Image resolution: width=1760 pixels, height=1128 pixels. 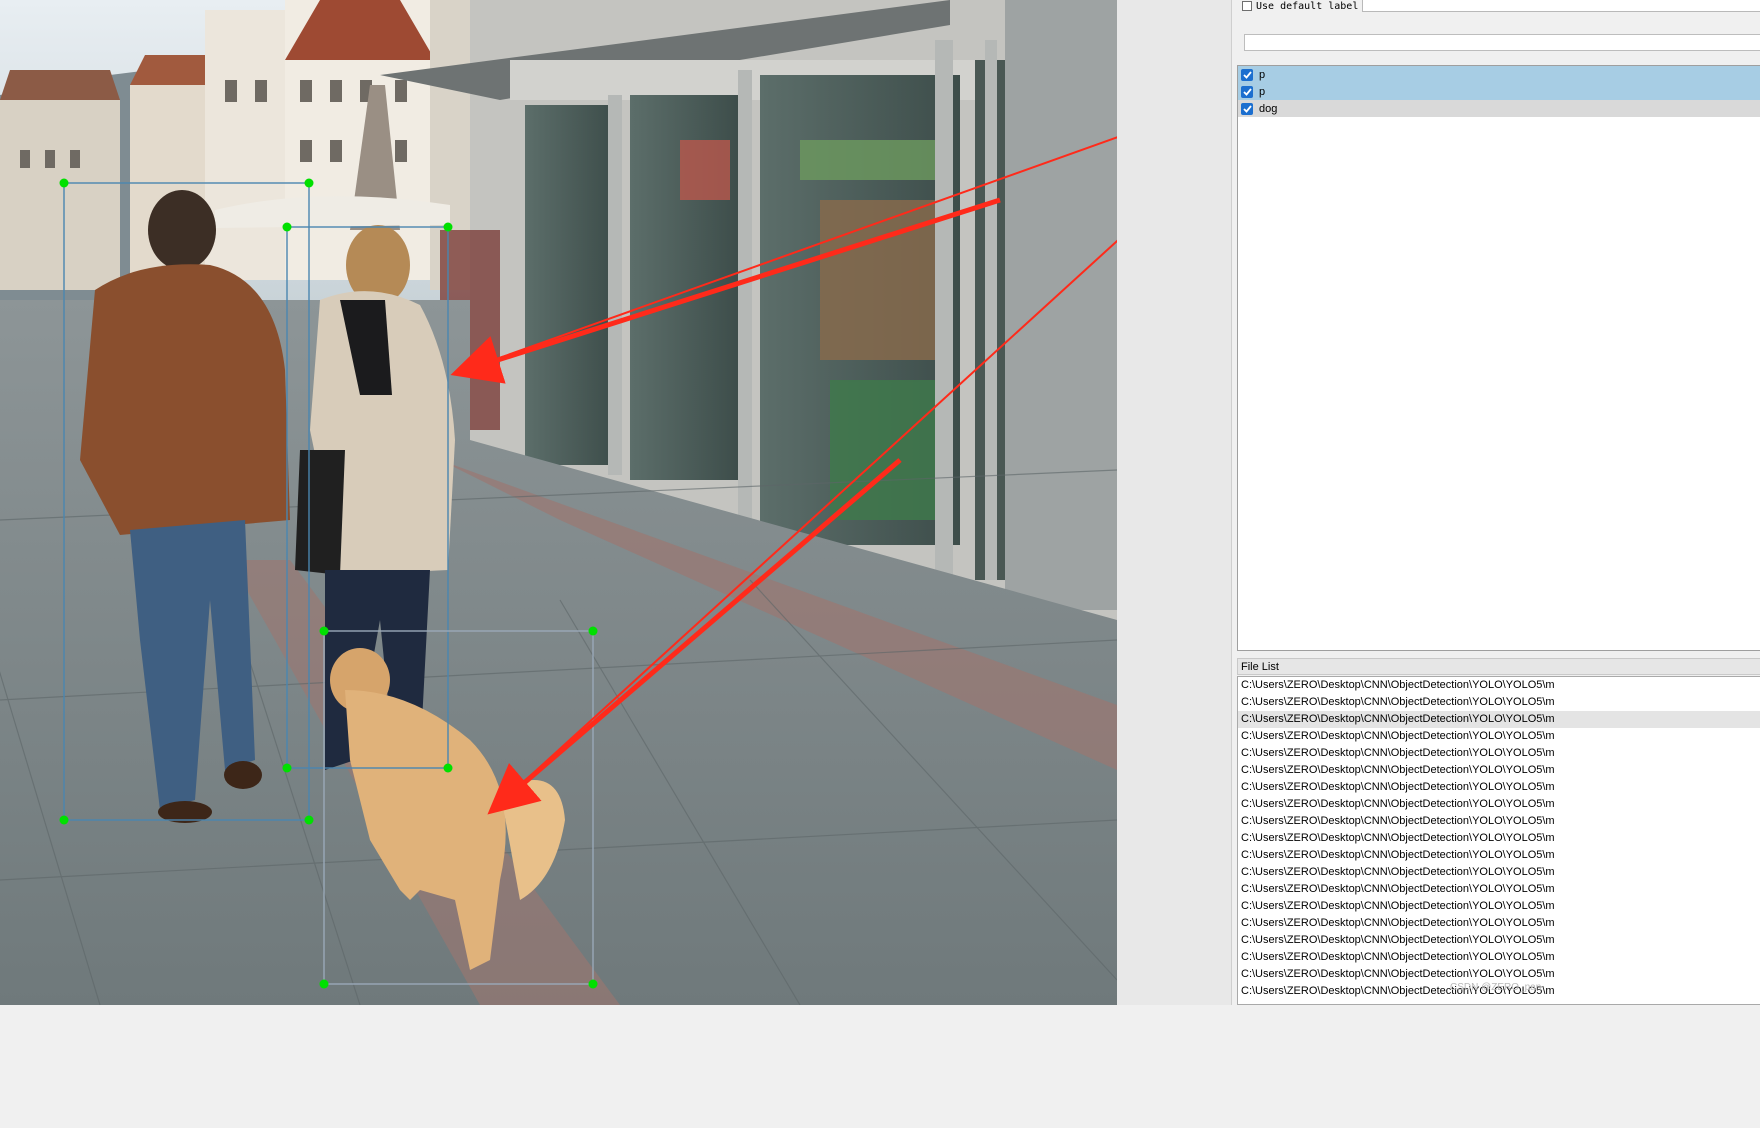 What do you see at coordinates (1499, 108) in the screenshot?
I see `label-list-item: dog` at bounding box center [1499, 108].